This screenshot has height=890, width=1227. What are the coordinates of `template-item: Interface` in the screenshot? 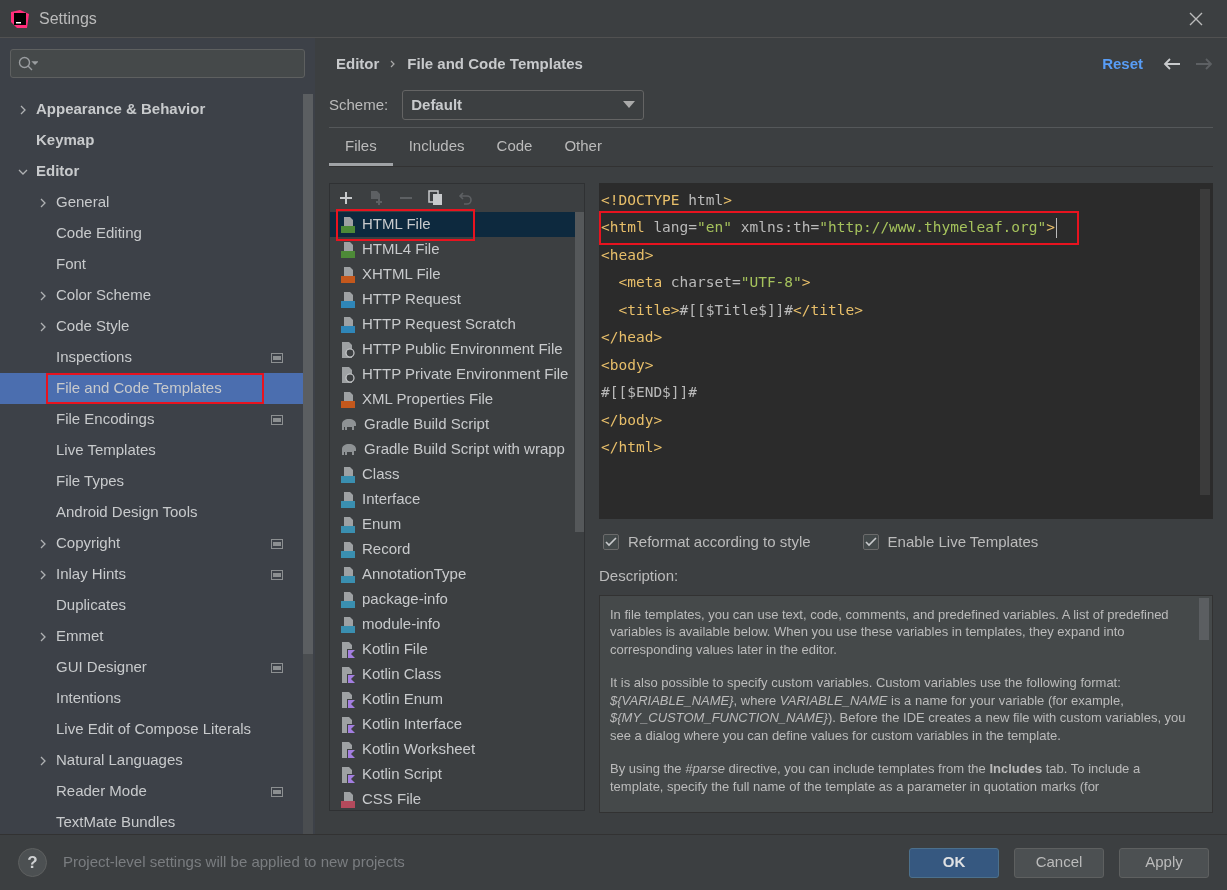 It's located at (452, 499).